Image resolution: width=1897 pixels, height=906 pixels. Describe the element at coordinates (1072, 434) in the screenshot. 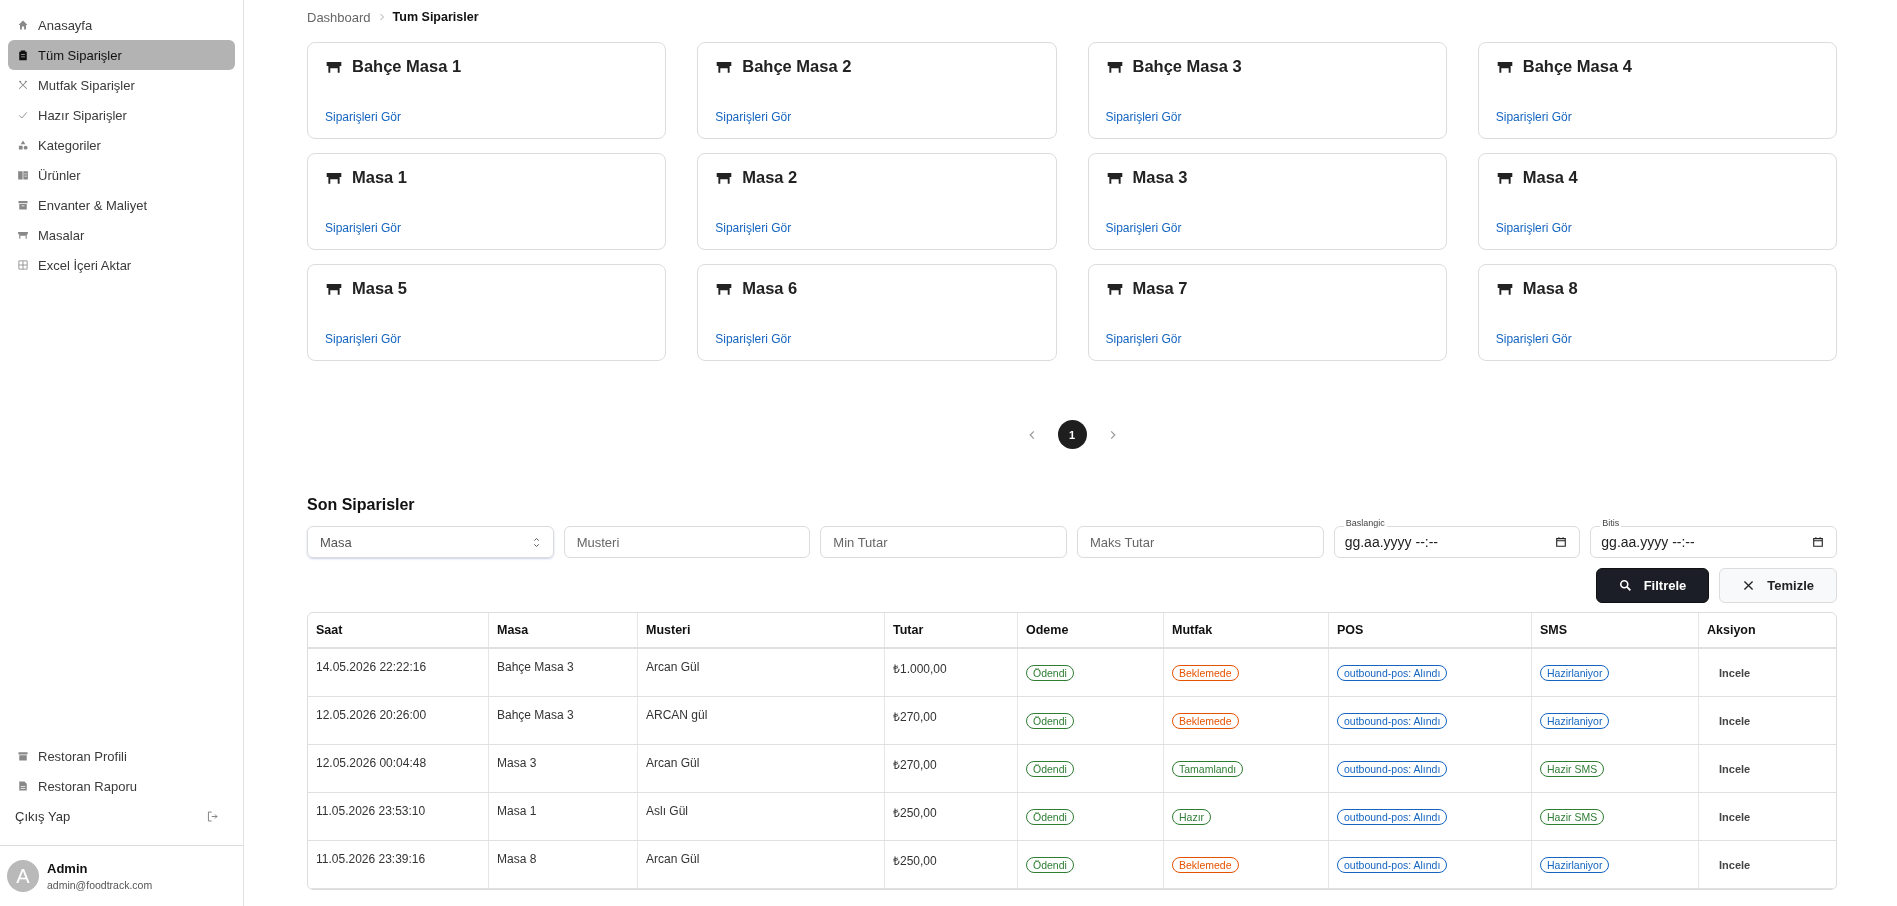

I see `page-button: 1` at that location.